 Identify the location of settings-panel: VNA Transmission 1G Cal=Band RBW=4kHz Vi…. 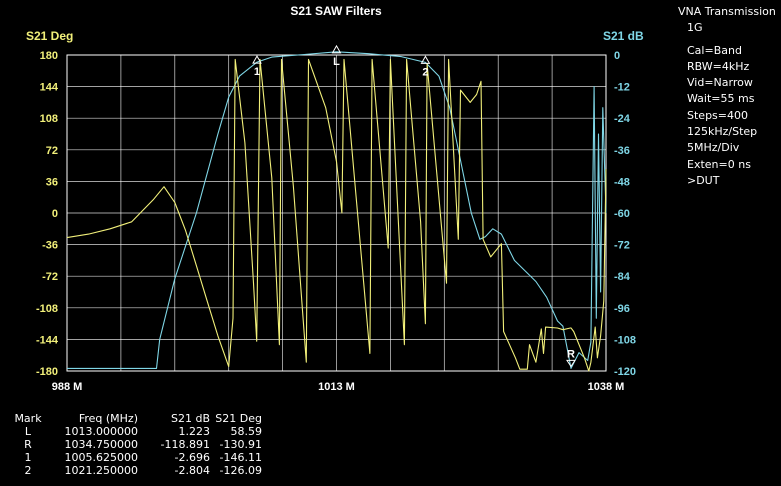
(727, 96).